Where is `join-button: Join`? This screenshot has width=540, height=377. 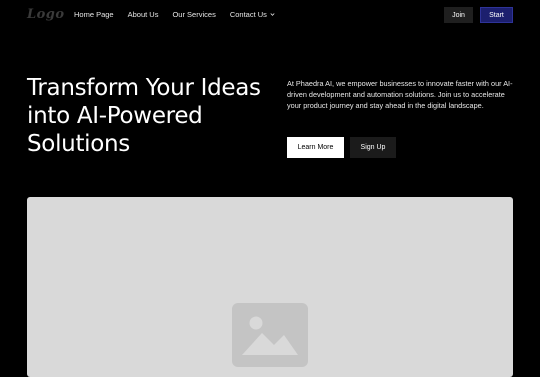
join-button: Join is located at coordinates (458, 15).